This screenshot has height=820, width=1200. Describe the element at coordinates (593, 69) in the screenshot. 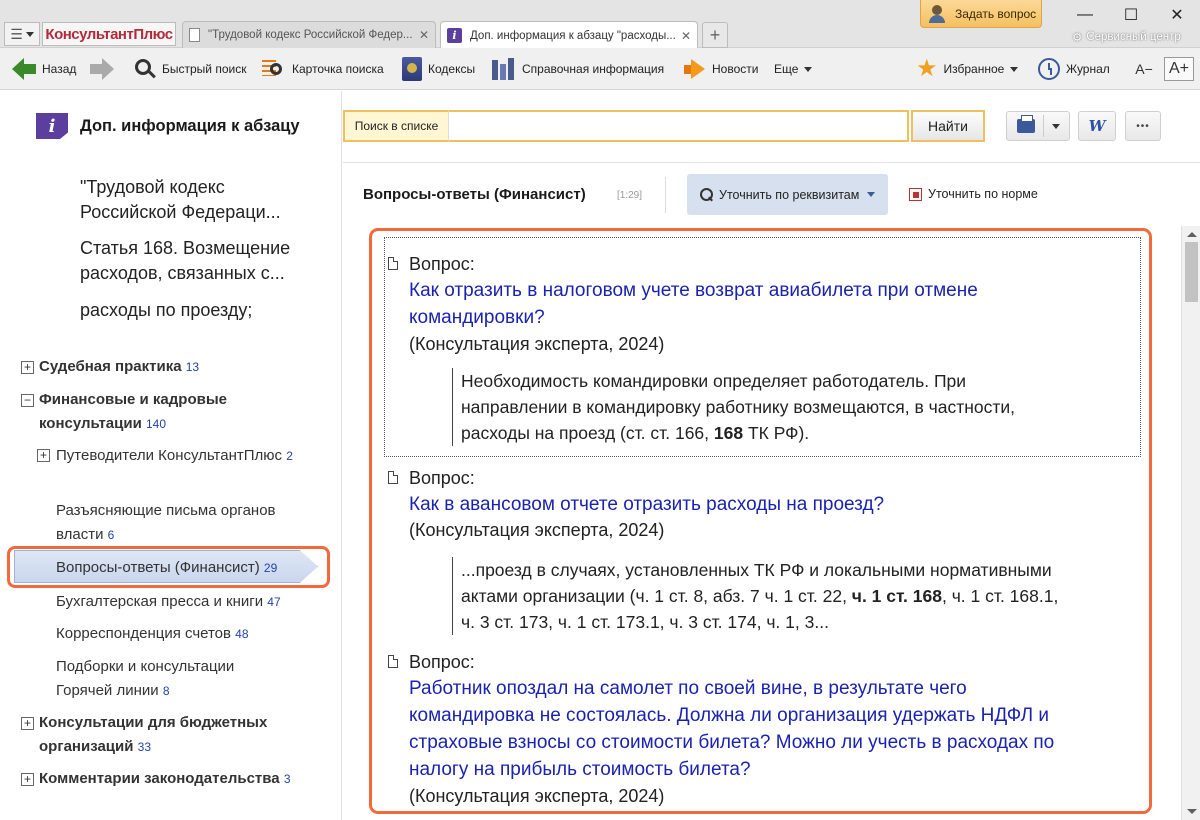

I see `reference-info-label: Справочная информация` at that location.